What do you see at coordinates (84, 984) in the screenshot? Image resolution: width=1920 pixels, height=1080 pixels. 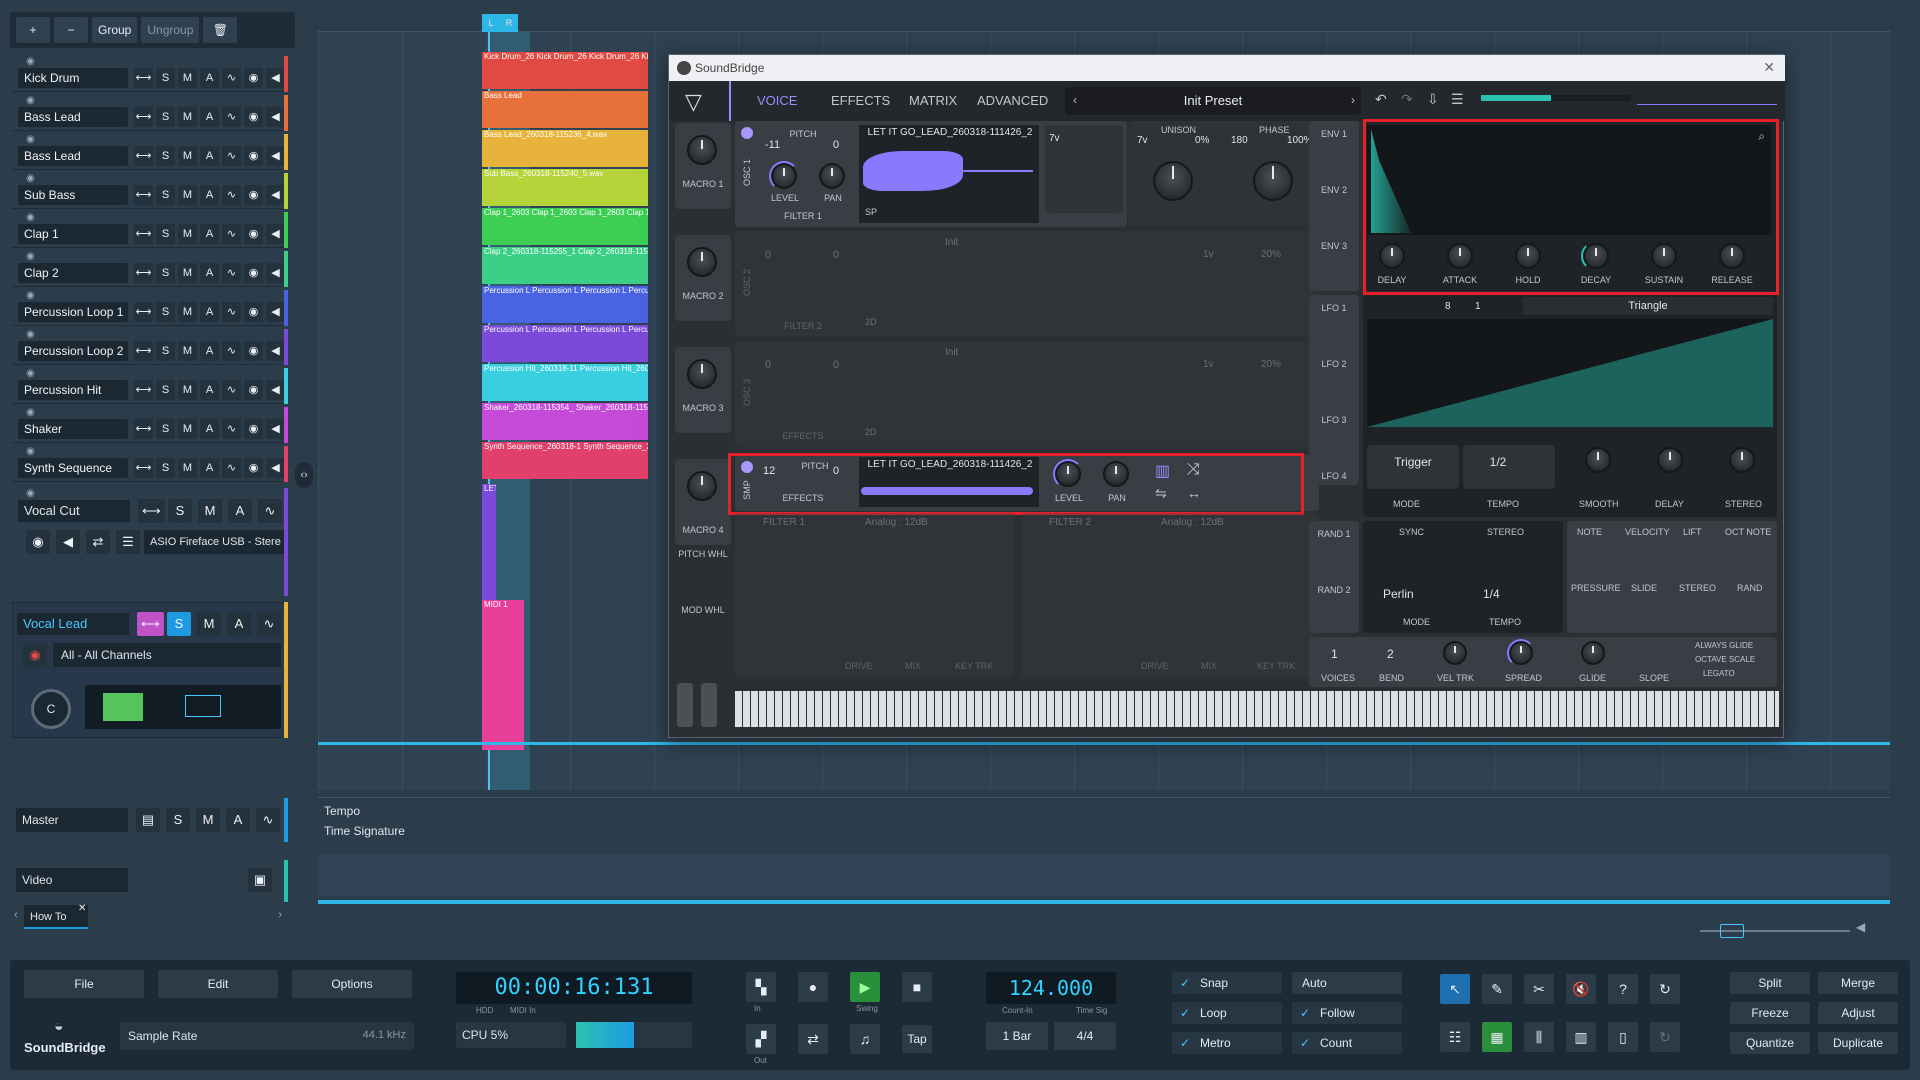 I see `file-menu: File` at bounding box center [84, 984].